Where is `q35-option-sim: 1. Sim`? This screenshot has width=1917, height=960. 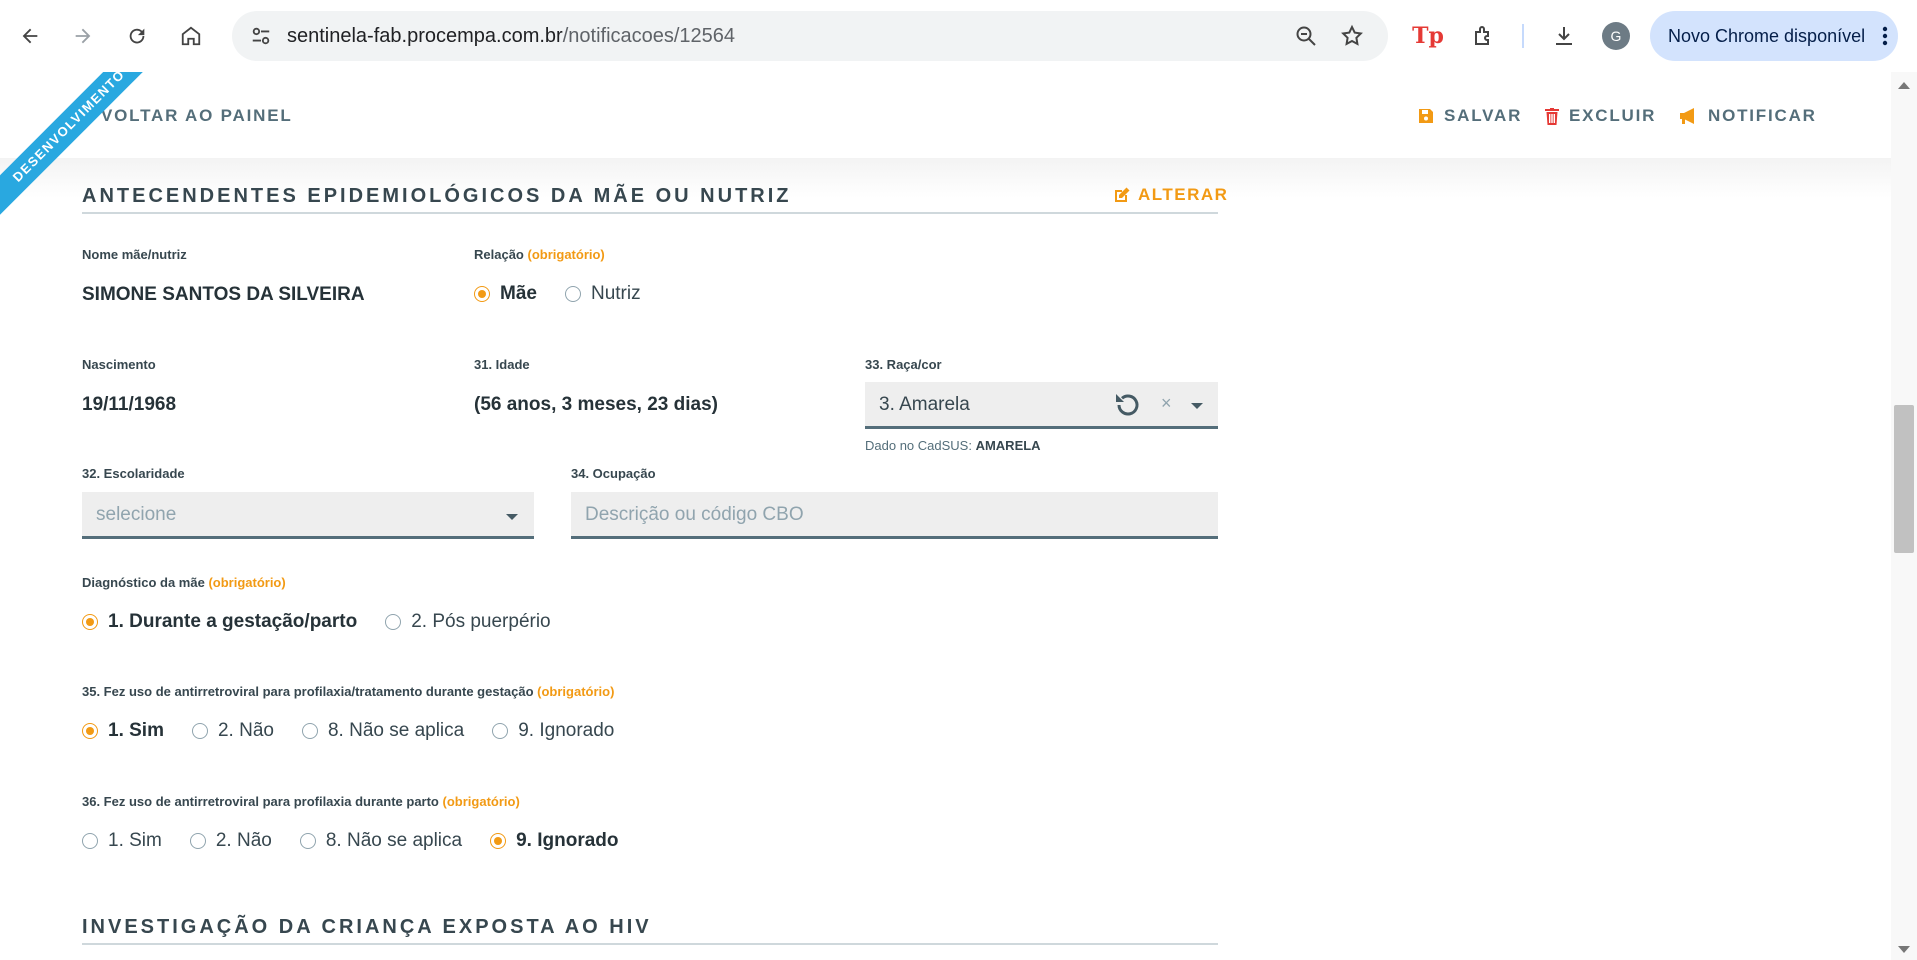
q35-option-sim: 1. Sim is located at coordinates (123, 731).